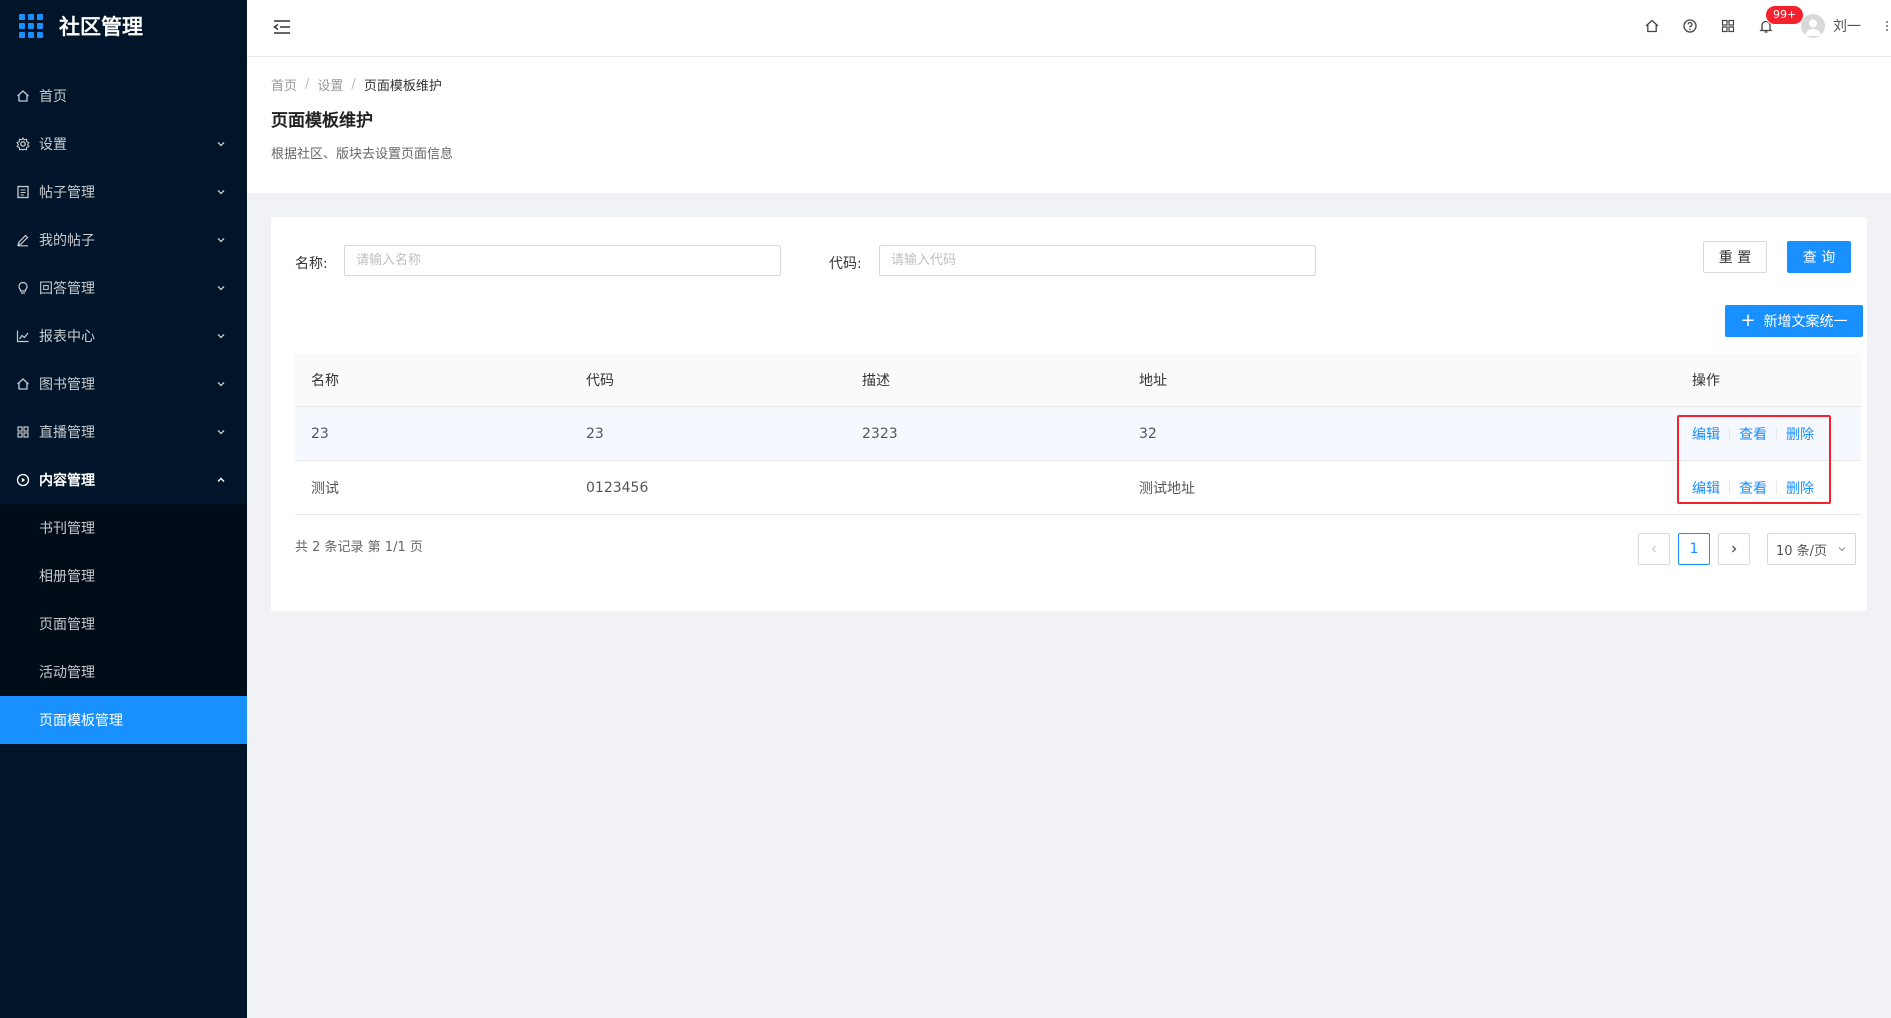 This screenshot has height=1018, width=1891. What do you see at coordinates (1694, 549) in the screenshot?
I see `page-number-button: 1` at bounding box center [1694, 549].